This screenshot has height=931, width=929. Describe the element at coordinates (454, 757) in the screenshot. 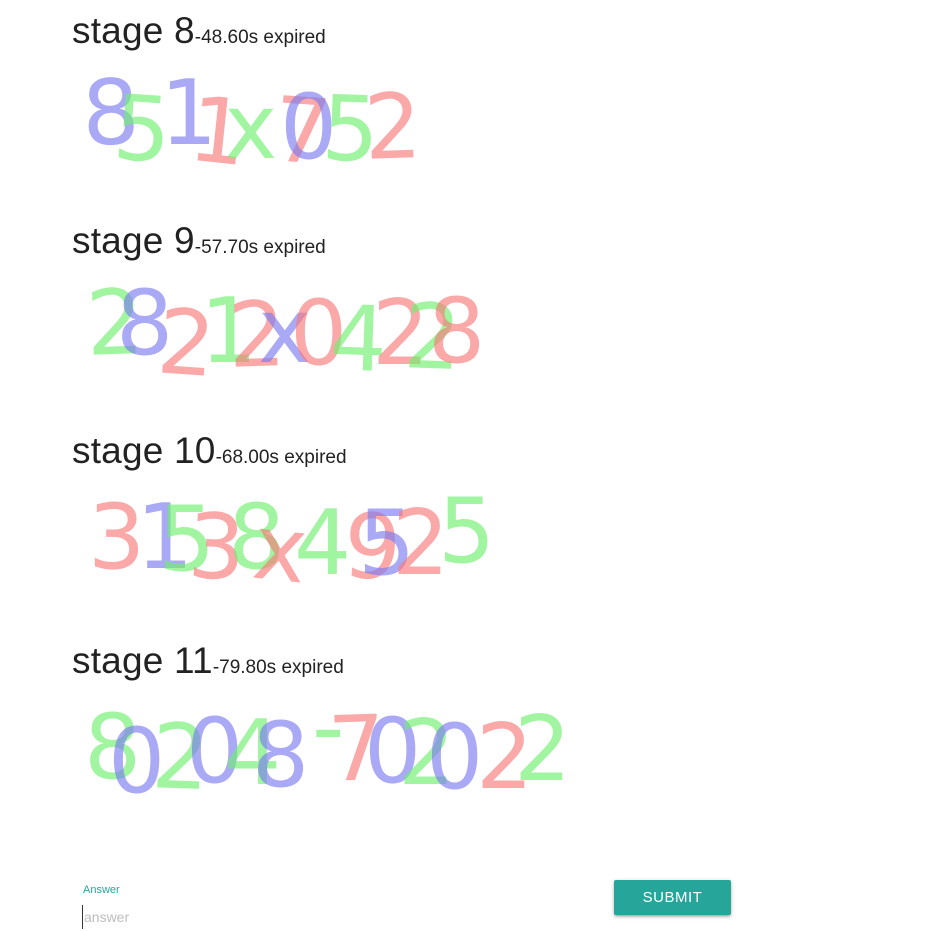

I see `captcha-glyph: 0` at that location.